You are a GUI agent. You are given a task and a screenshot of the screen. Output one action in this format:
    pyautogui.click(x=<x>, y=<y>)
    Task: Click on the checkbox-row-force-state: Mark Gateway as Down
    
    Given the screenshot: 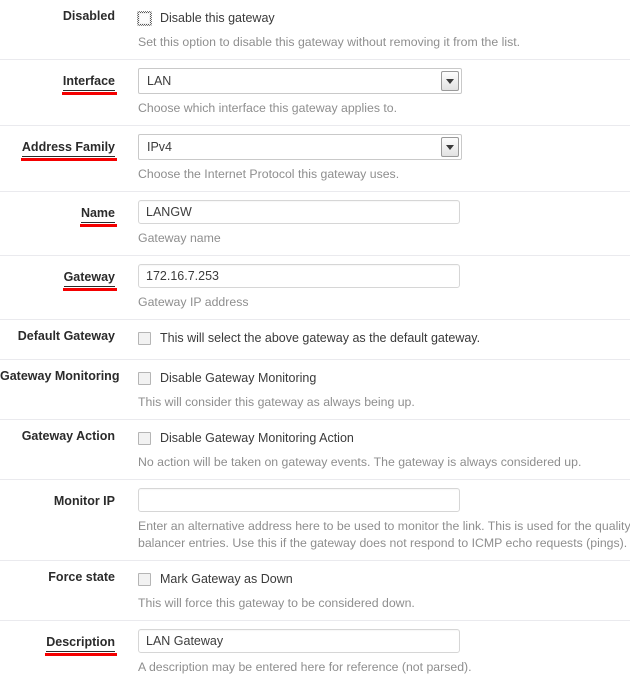 What is the action you would take?
    pyautogui.click(x=384, y=576)
    